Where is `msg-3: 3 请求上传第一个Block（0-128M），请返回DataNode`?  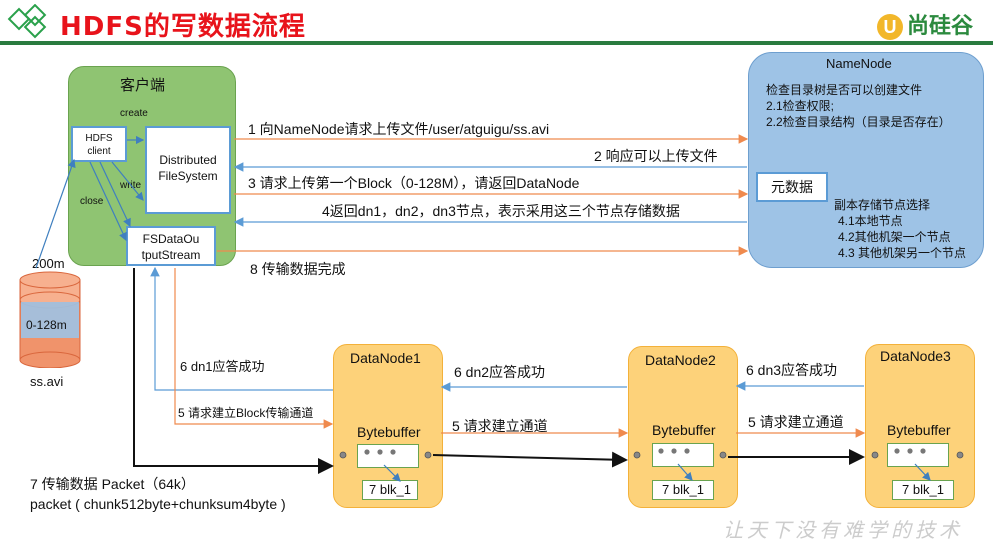 msg-3: 3 请求上传第一个Block（0-128M），请返回DataNode is located at coordinates (414, 183).